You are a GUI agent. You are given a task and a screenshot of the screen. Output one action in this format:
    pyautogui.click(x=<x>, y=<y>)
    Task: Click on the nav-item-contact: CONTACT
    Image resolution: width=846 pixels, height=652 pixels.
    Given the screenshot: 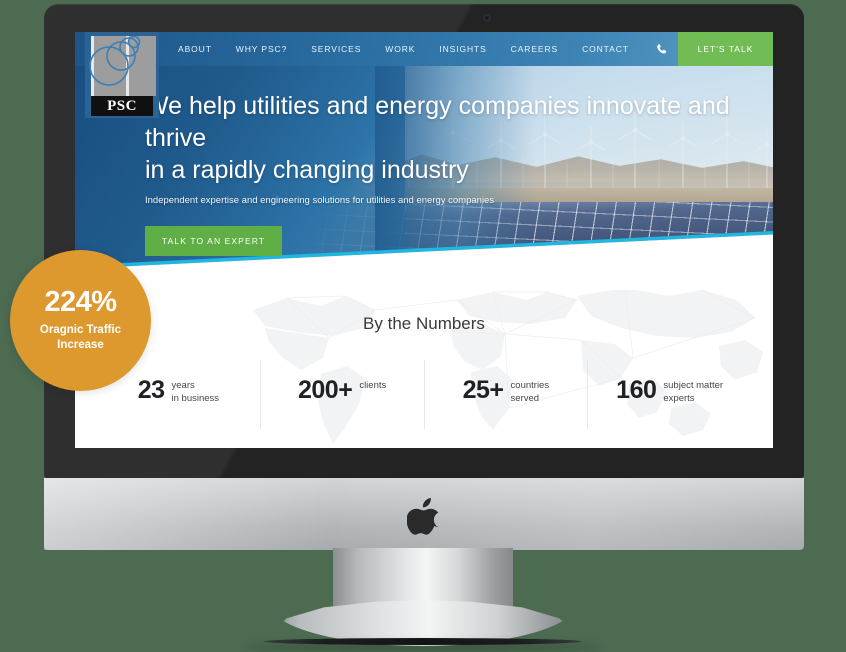 What is the action you would take?
    pyautogui.click(x=605, y=49)
    